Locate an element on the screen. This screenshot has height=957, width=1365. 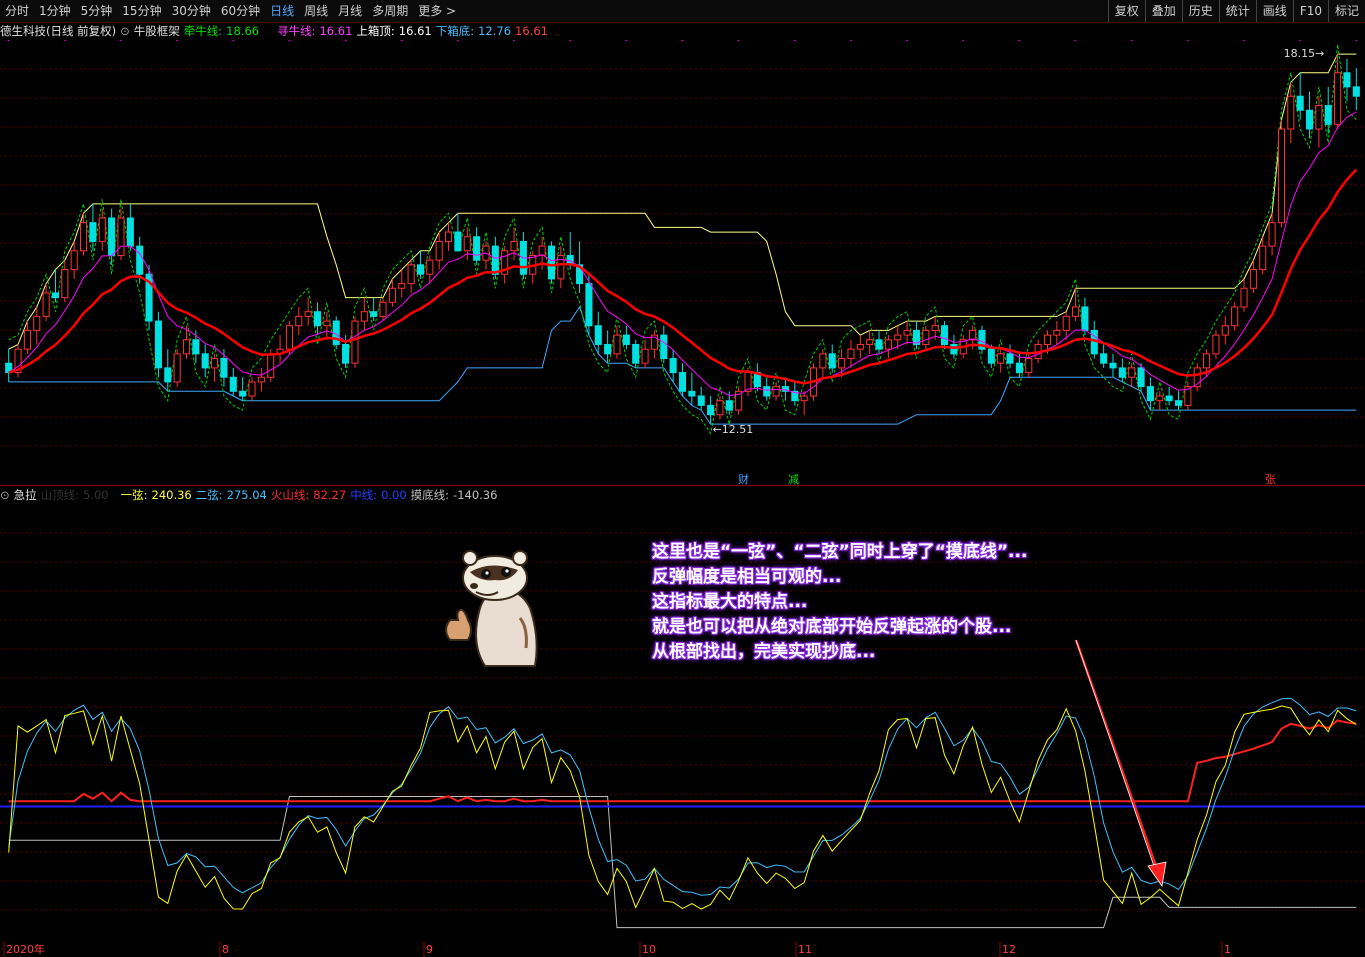
period-tab-4: 30分钟 is located at coordinates (191, 11).